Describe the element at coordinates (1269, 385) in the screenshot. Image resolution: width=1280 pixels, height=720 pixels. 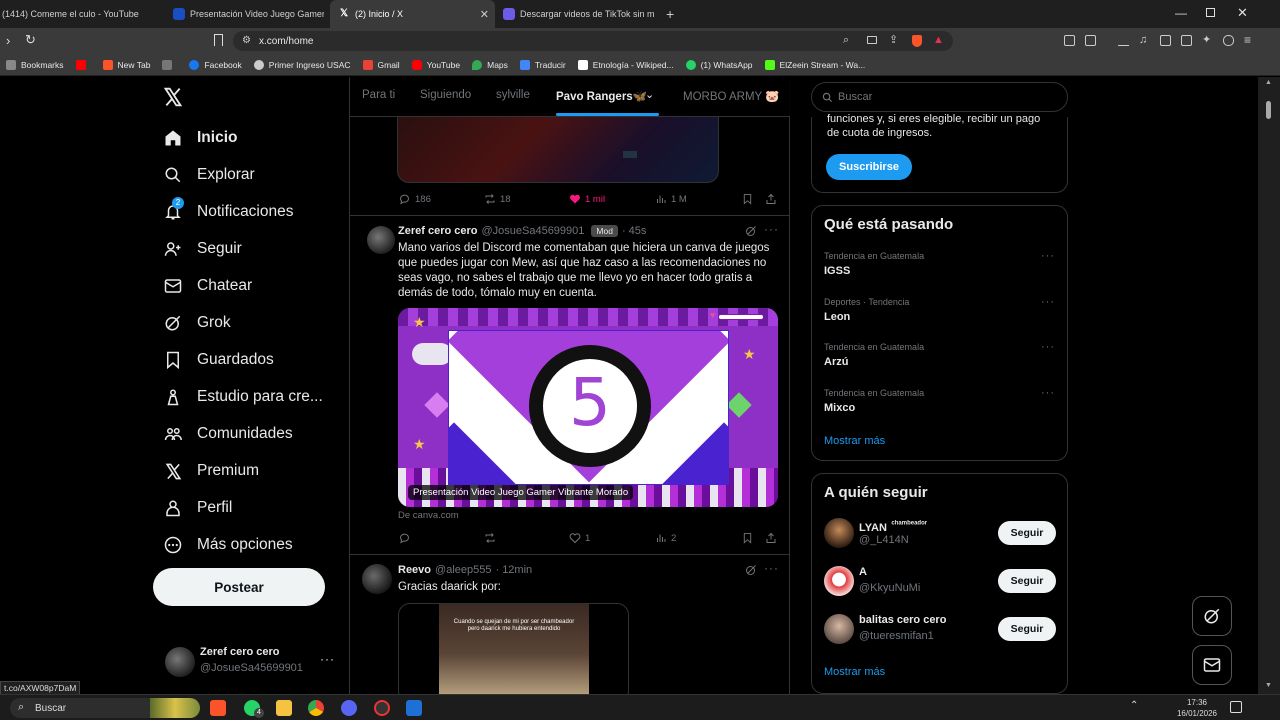
I see `page-scrollbar: ▲ ▼` at that location.